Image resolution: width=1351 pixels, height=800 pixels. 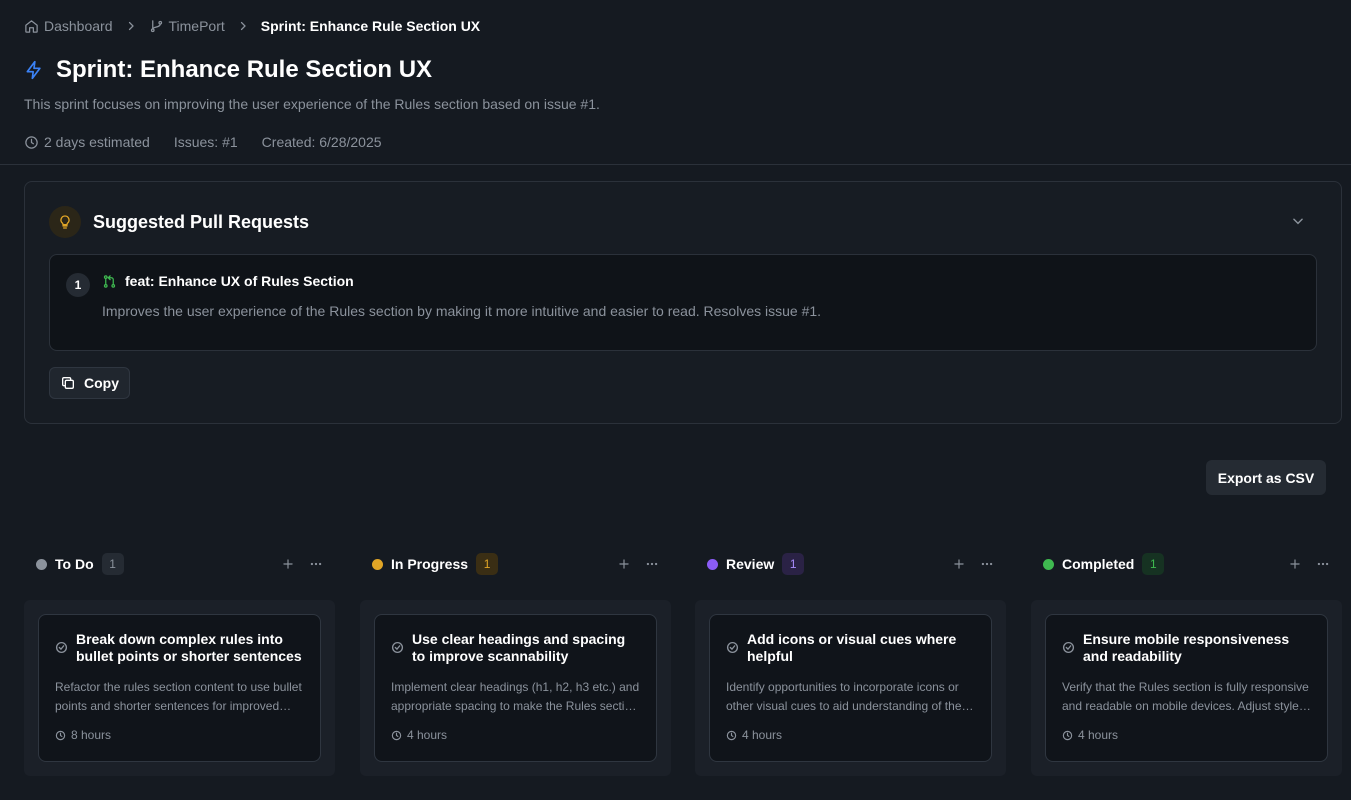 I want to click on lightbulb-icon, so click(x=65, y=222).